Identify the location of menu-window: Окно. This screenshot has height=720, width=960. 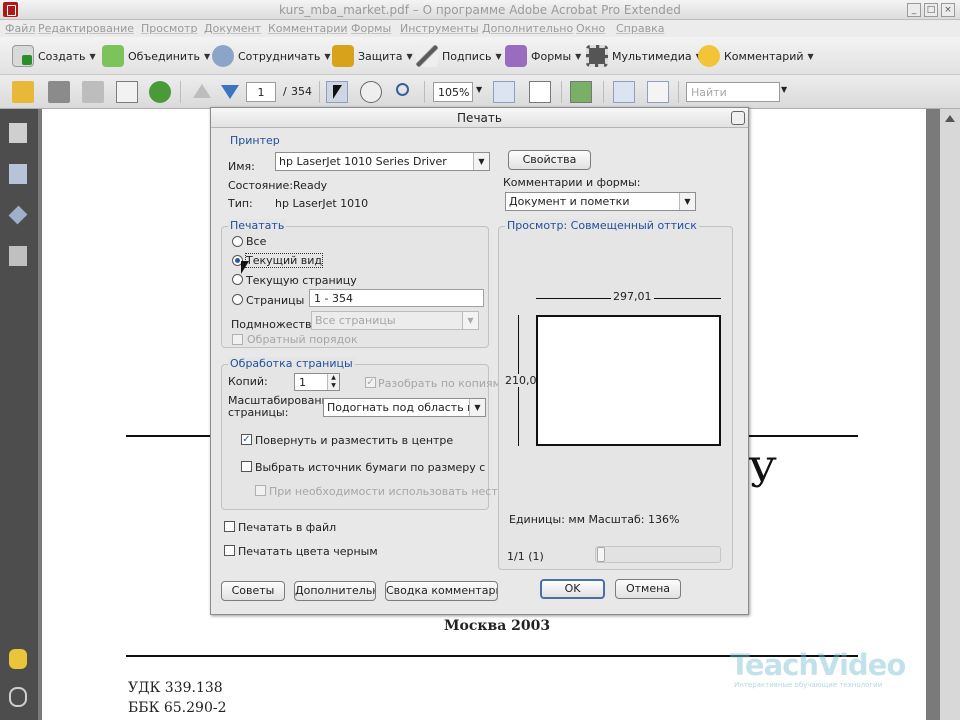
(590, 28).